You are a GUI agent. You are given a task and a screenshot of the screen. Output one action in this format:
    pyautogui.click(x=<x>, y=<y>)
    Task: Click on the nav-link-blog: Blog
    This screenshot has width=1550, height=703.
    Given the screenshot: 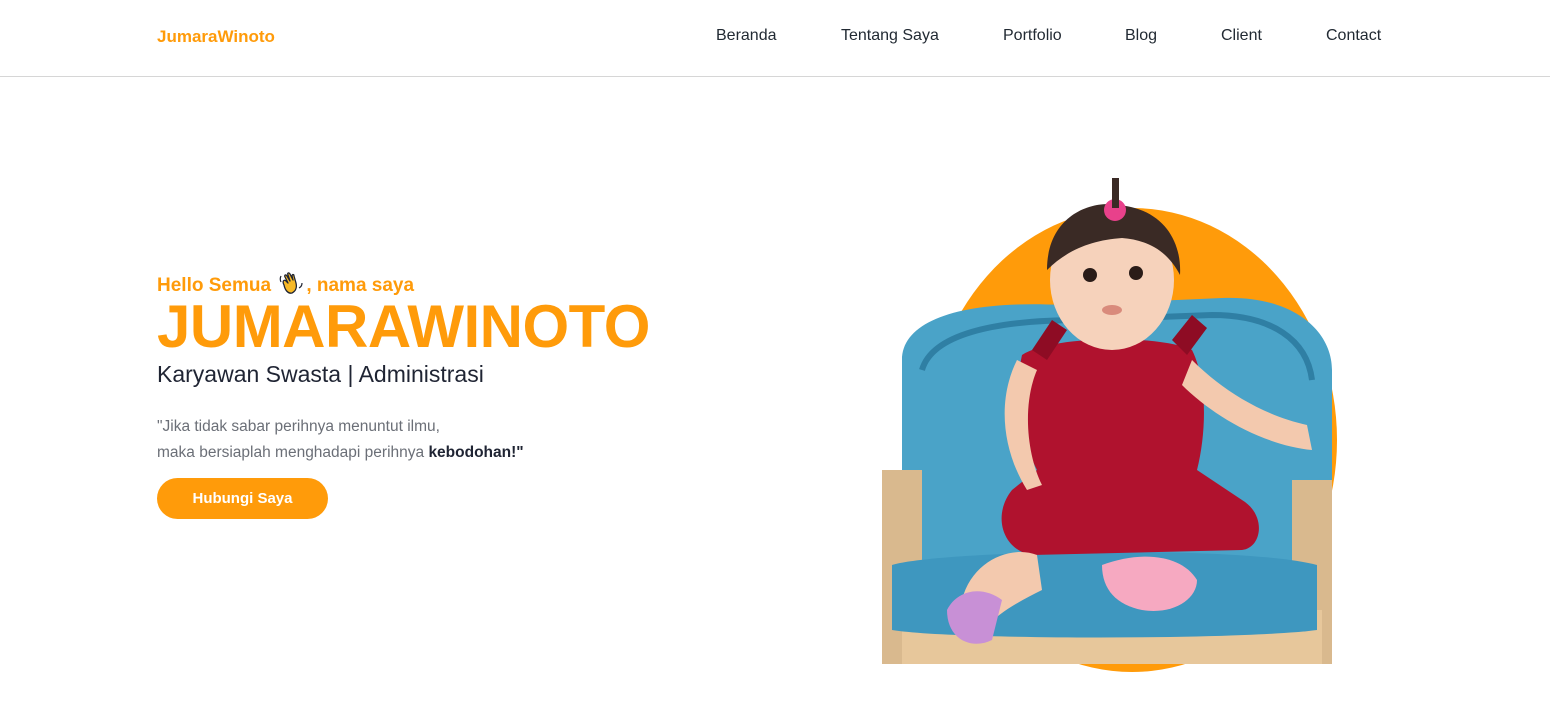 What is the action you would take?
    pyautogui.click(x=1141, y=36)
    